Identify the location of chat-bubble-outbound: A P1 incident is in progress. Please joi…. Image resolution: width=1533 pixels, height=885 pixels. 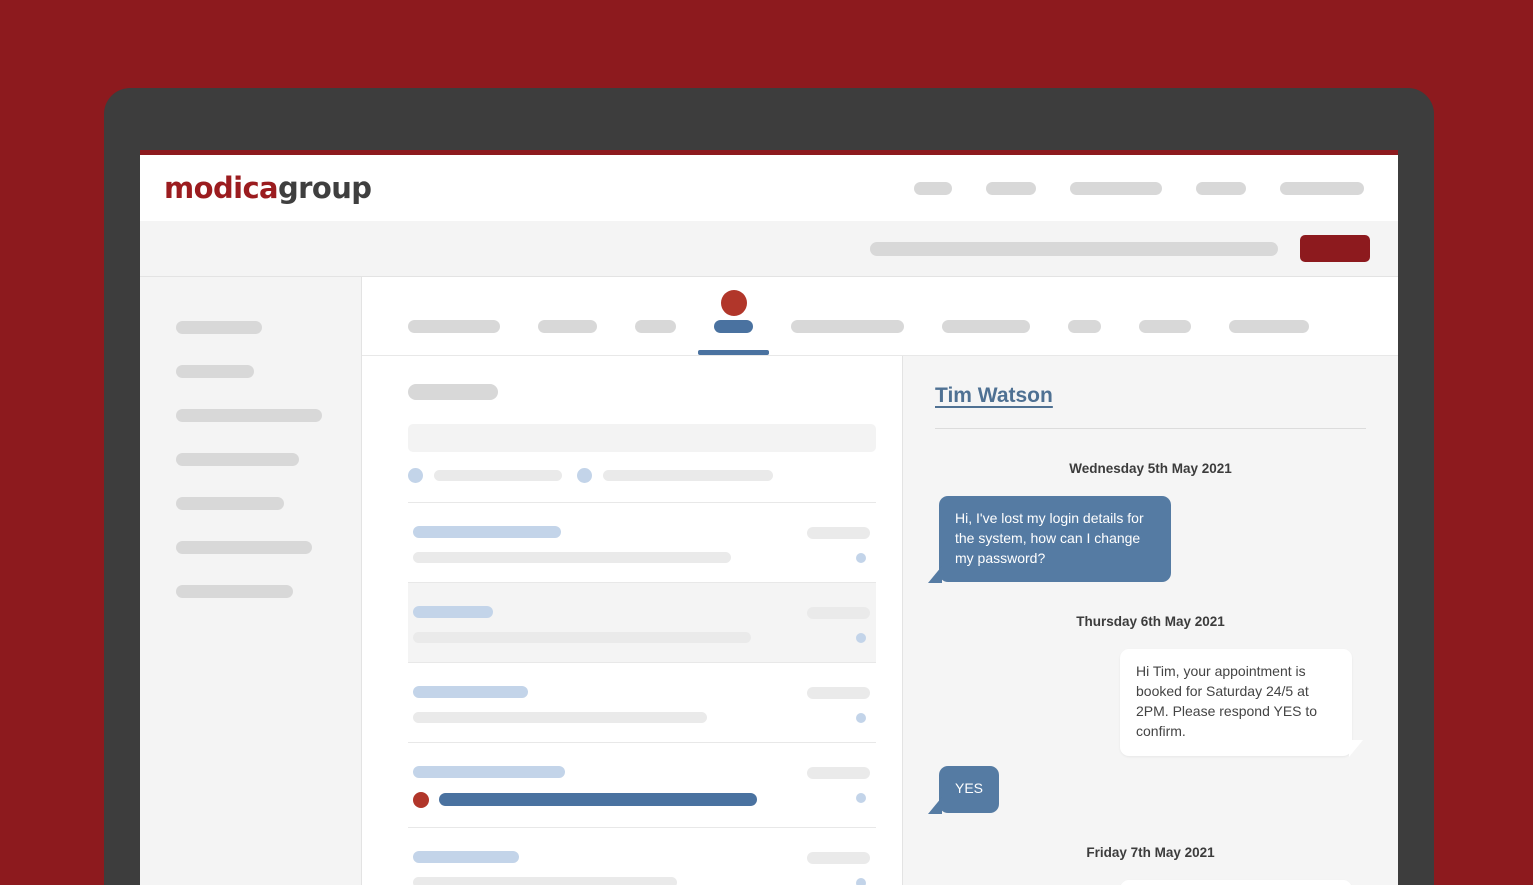
(1236, 882).